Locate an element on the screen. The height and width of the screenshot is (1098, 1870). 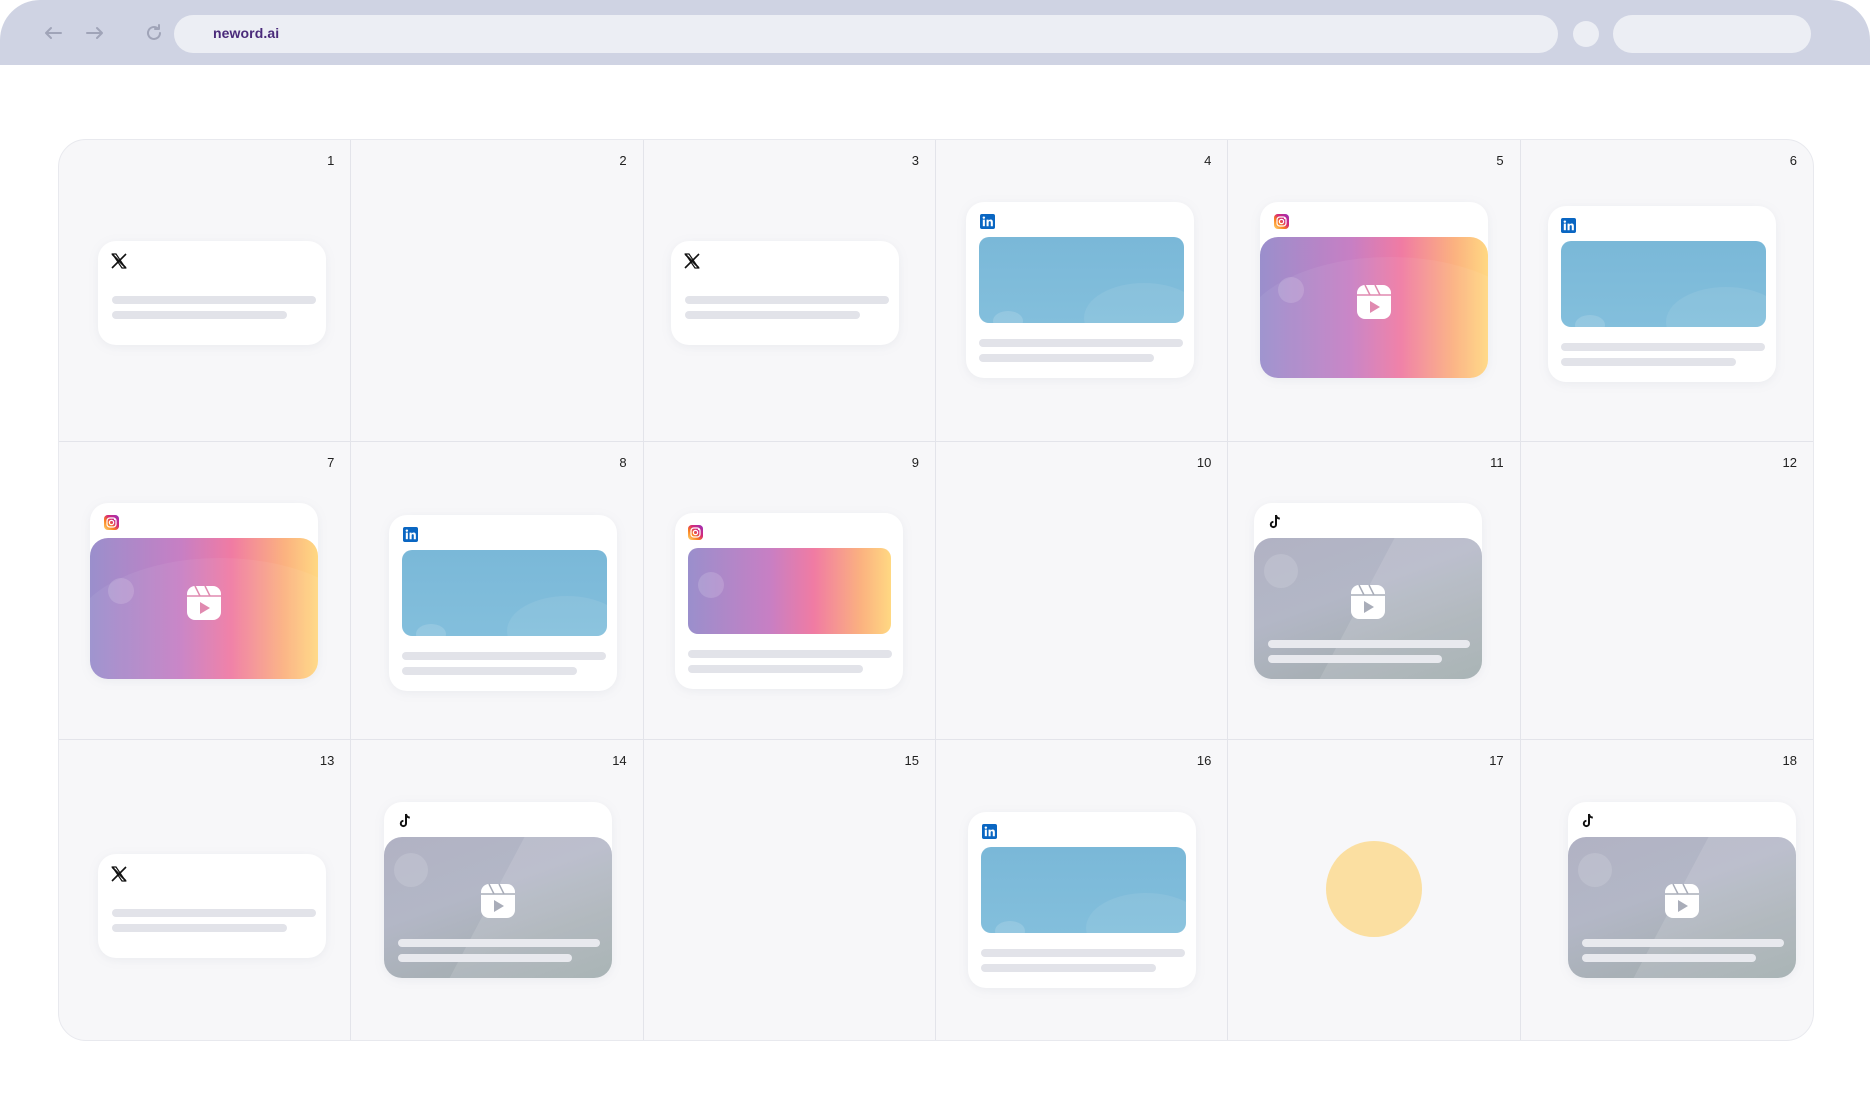
back-button is located at coordinates (53, 33).